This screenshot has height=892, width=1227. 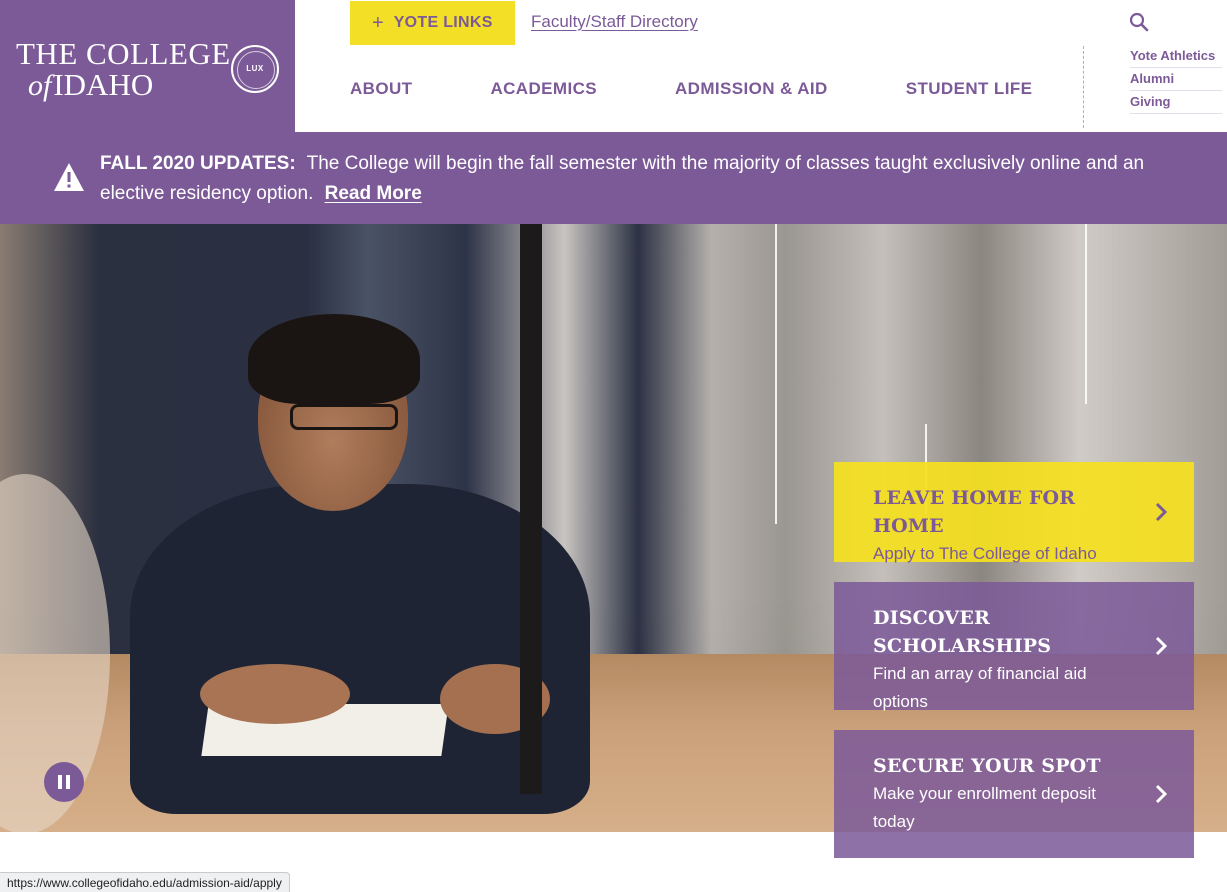 What do you see at coordinates (344, 417) in the screenshot?
I see `student-glasses` at bounding box center [344, 417].